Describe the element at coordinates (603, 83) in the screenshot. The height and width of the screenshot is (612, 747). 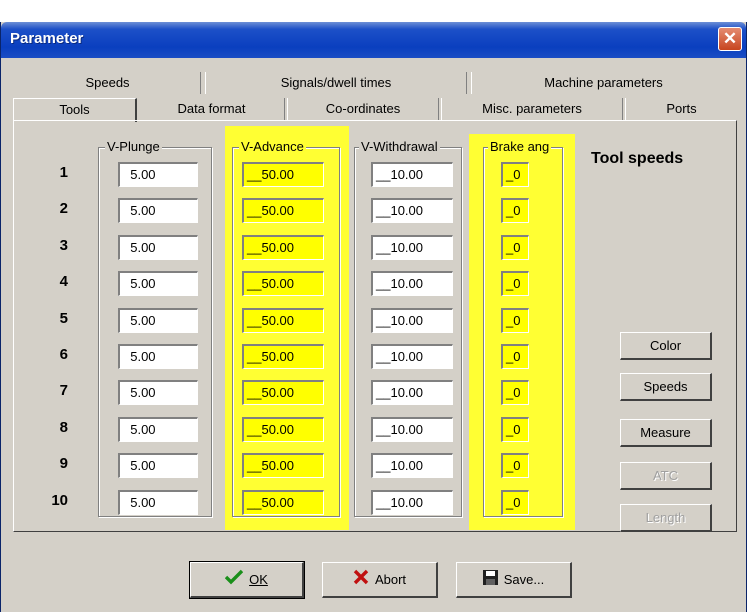
I see `tab-machine-parameters: Machine parameters` at that location.